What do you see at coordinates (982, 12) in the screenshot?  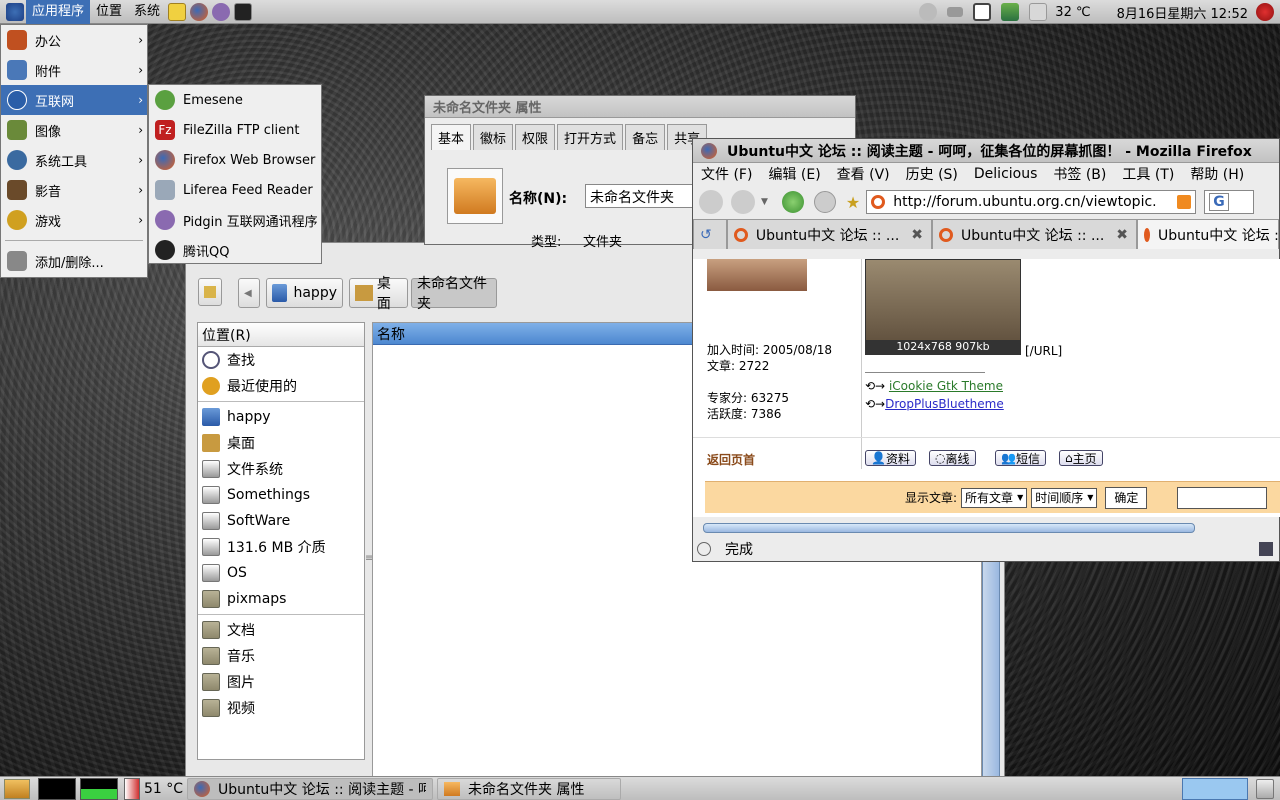 I see `display-icon` at bounding box center [982, 12].